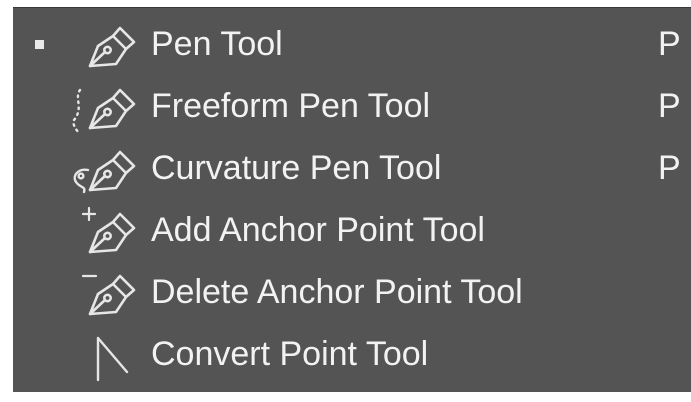 This screenshot has width=691, height=402. I want to click on menu-item-label: Add Anchor Point Tool, so click(318, 230).